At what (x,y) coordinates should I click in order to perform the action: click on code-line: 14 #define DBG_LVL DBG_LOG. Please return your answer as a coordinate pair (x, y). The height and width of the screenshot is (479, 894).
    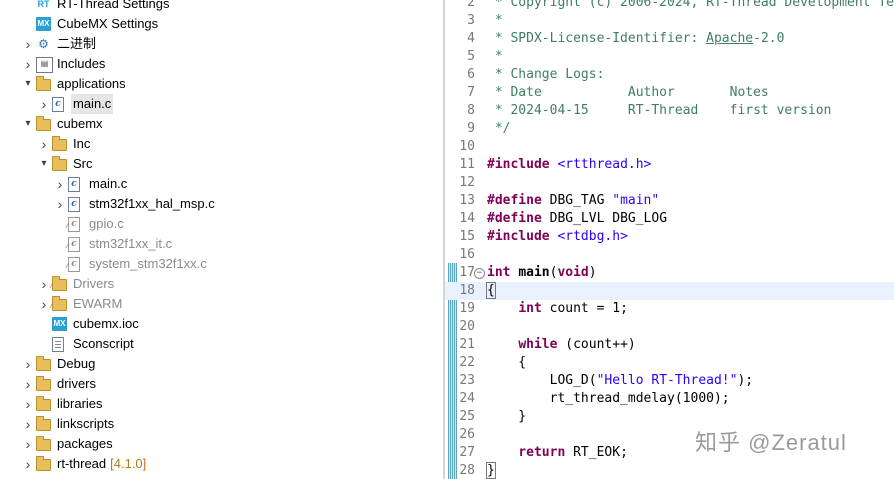
    Looking at the image, I should click on (669, 219).